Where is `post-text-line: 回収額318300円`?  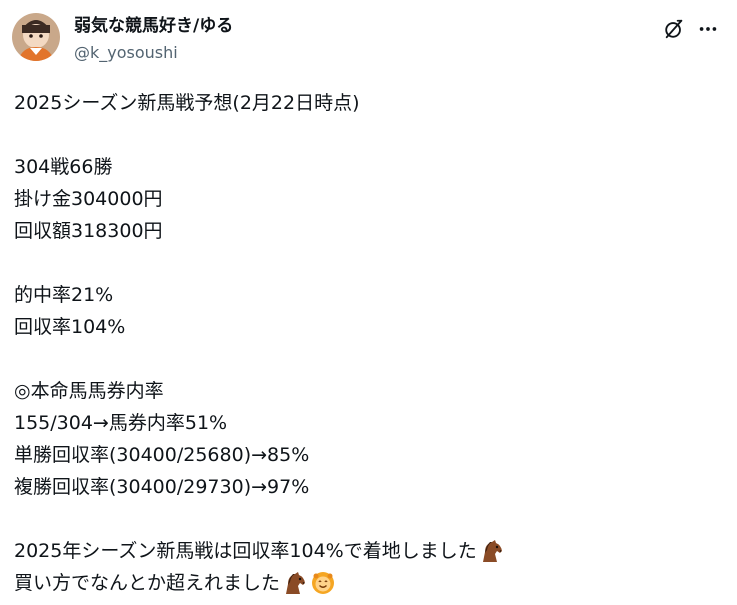
post-text-line: 回収額318300円 is located at coordinates (364, 231).